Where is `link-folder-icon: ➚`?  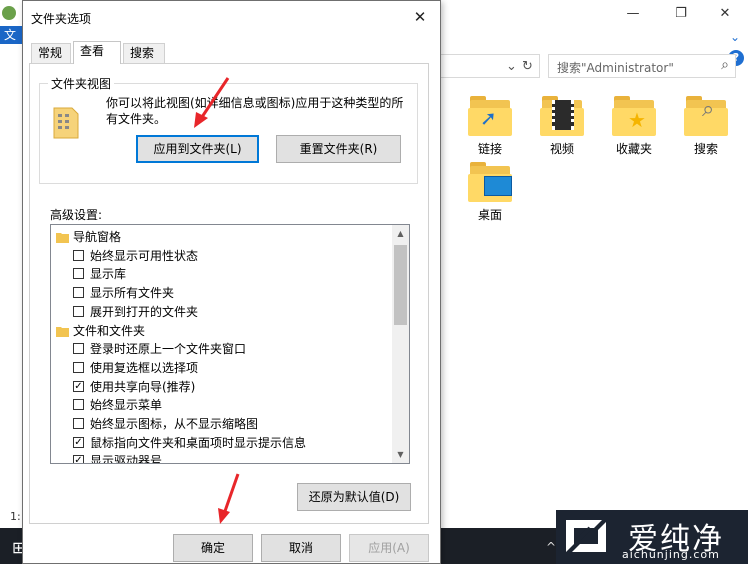 link-folder-icon: ➚ is located at coordinates (490, 116).